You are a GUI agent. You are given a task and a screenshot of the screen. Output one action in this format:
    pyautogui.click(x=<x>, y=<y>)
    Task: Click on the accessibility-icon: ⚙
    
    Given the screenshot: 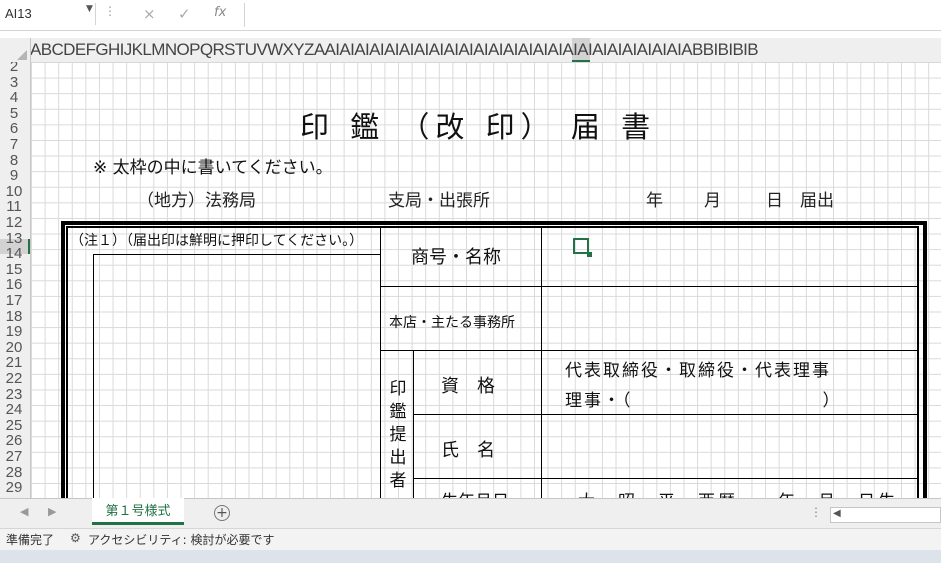 What is the action you would take?
    pyautogui.click(x=75, y=538)
    